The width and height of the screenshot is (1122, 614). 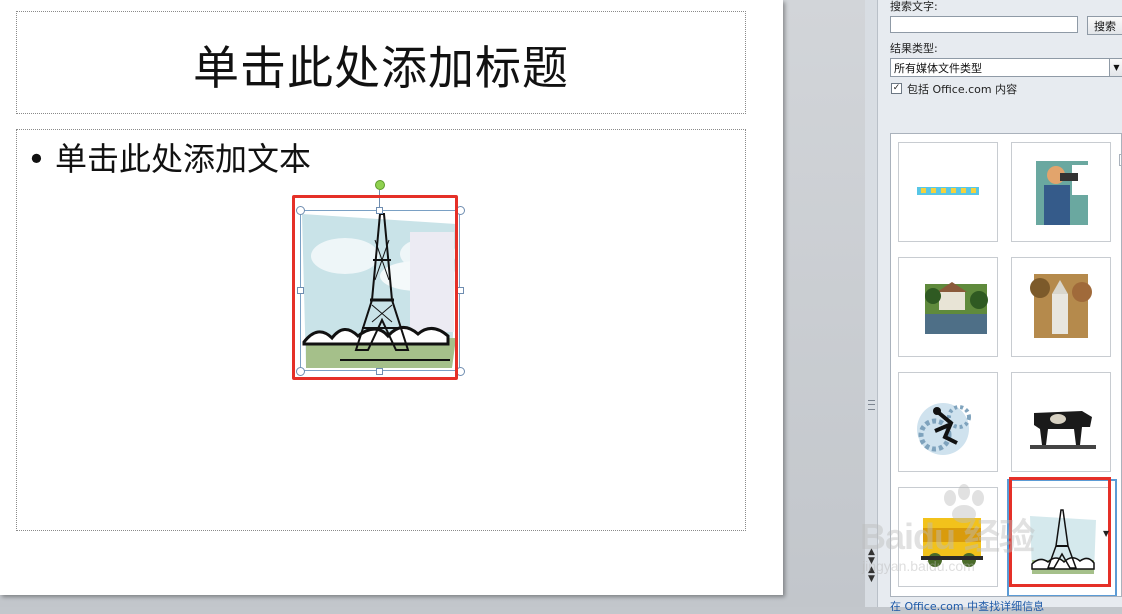 What do you see at coordinates (1006, 67) in the screenshot?
I see `result-type-select: 所有媒体文件类型 ▼` at bounding box center [1006, 67].